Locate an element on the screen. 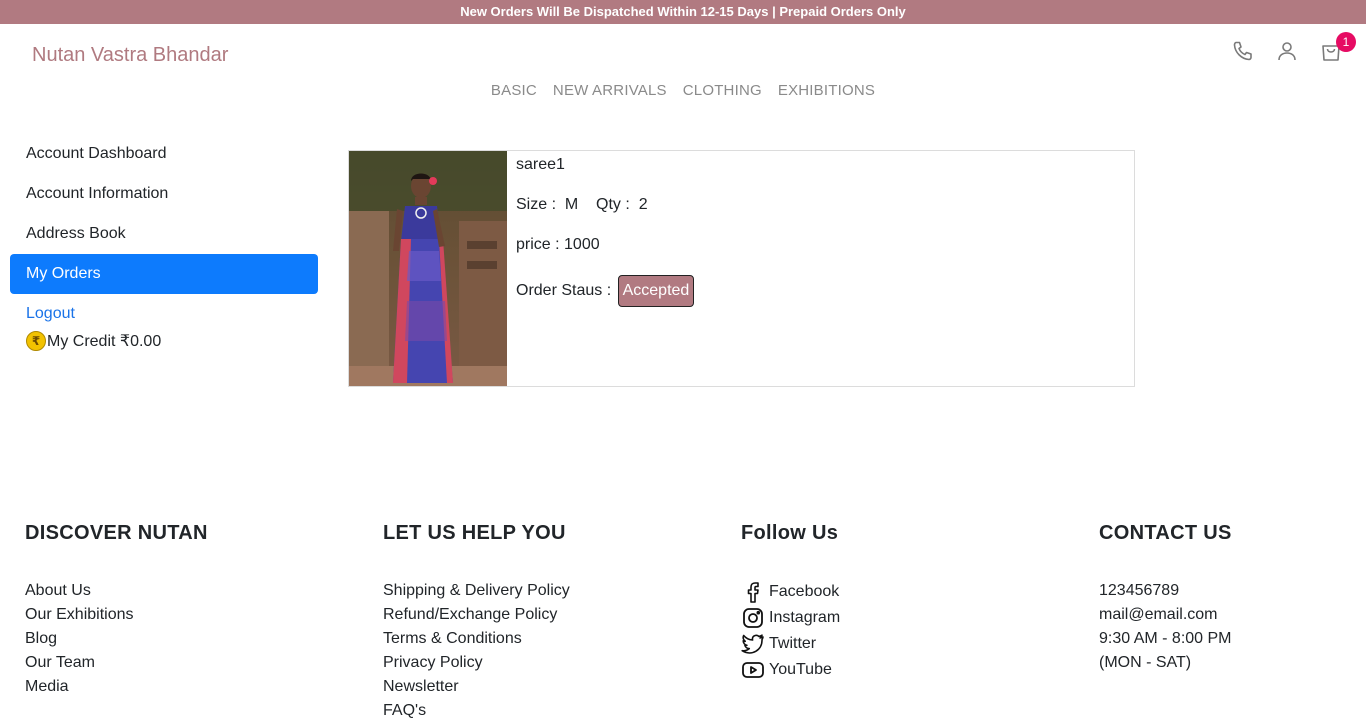  contact-email: mail@email.com is located at coordinates (1165, 615).